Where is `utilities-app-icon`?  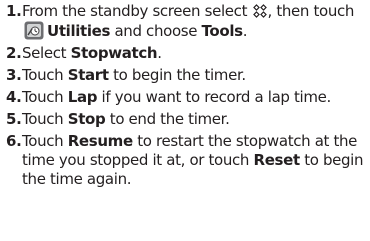
utilities-app-icon is located at coordinates (34, 30).